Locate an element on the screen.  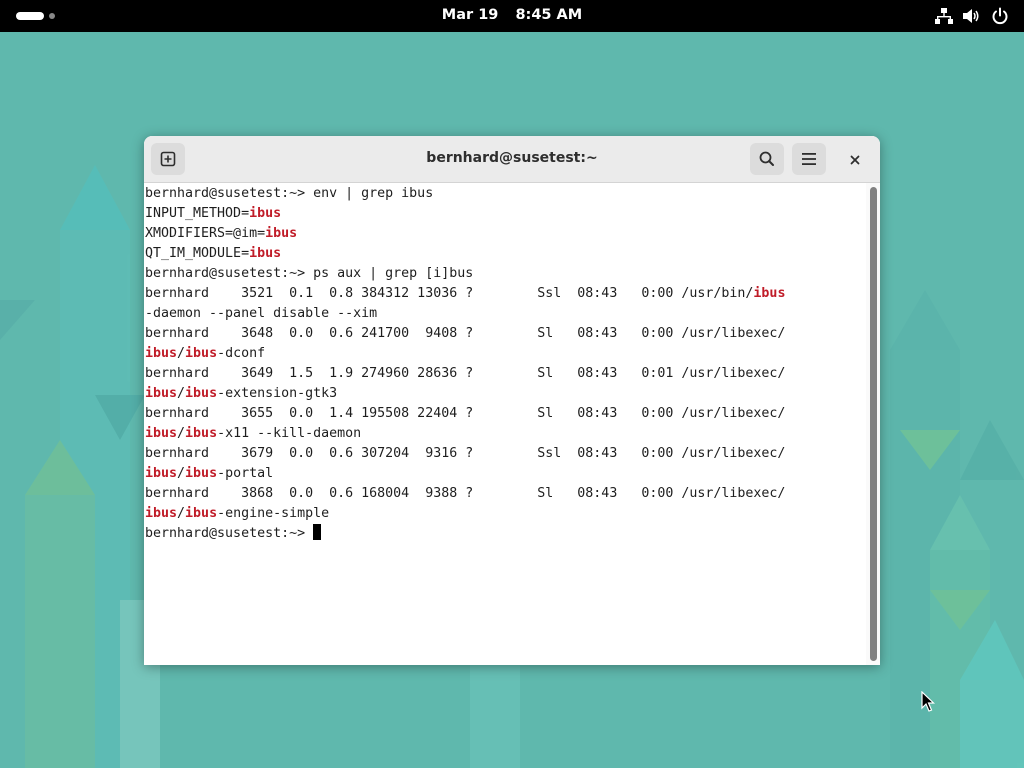
terminal-line: ibus/ibus-x11 --kill-daemon is located at coordinates (253, 434).